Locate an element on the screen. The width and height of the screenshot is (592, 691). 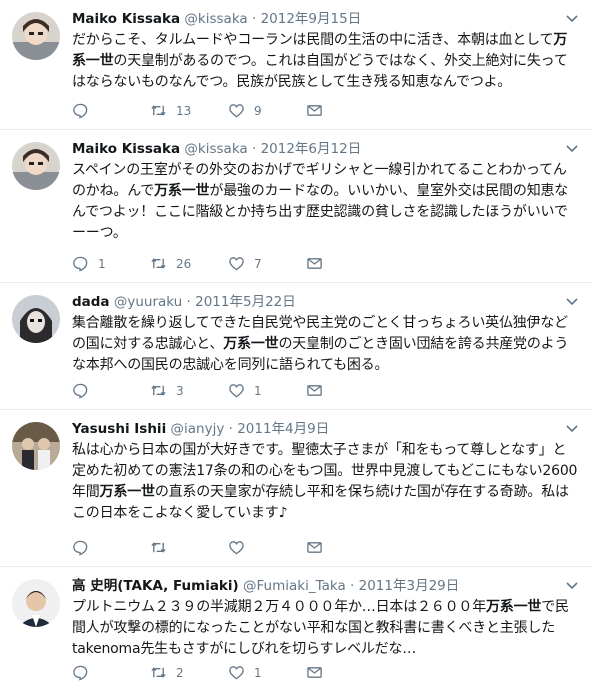
tweet-time: 2012年6月12日 is located at coordinates (311, 149).